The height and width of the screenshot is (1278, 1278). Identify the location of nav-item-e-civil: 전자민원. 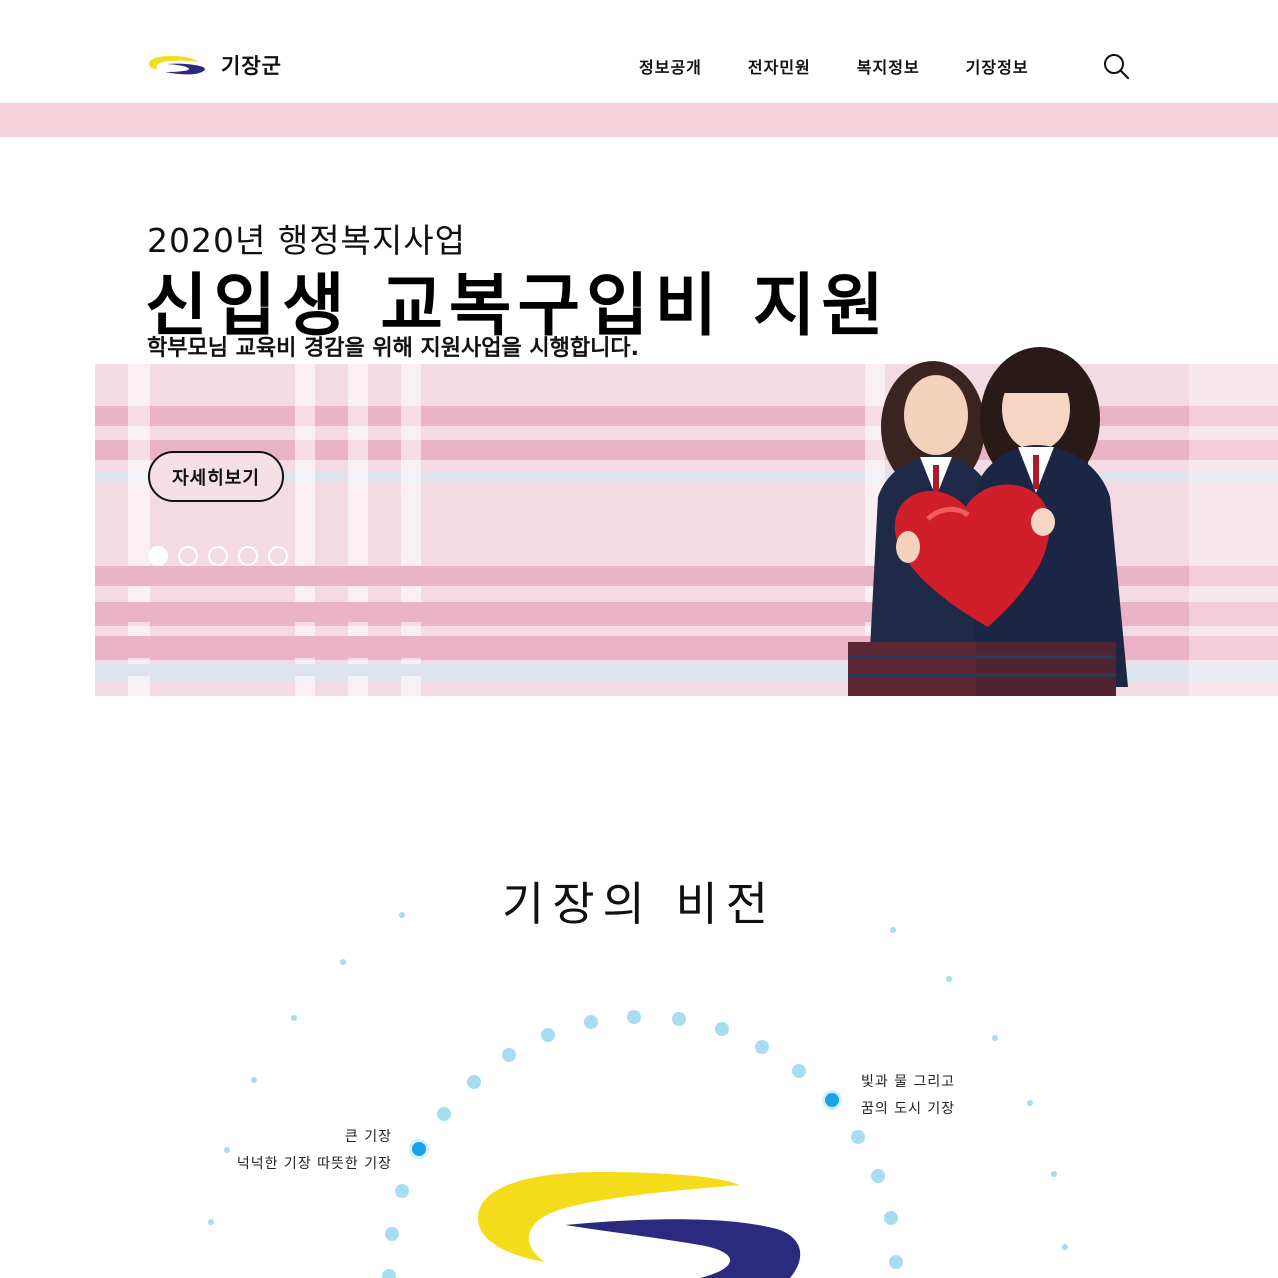
(779, 66).